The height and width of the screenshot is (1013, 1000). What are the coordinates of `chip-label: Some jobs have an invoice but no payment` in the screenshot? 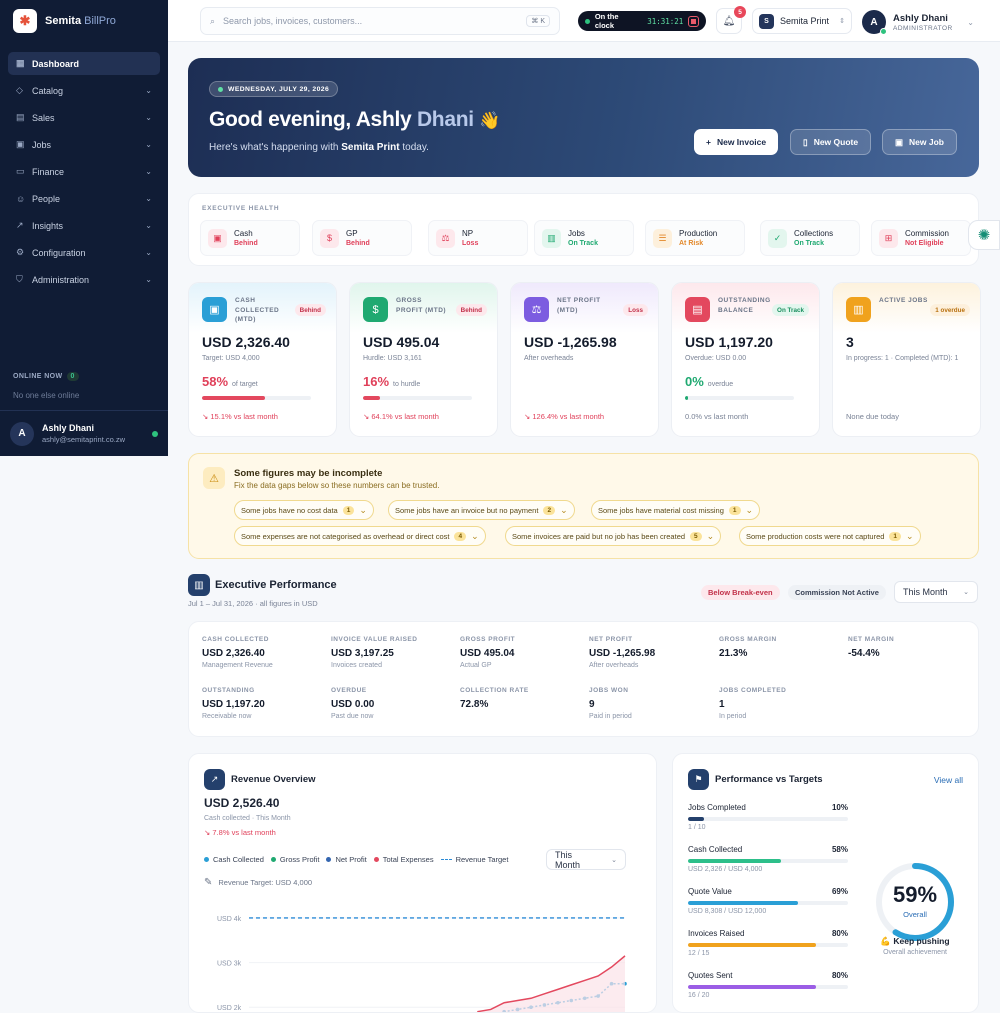 It's located at (467, 510).